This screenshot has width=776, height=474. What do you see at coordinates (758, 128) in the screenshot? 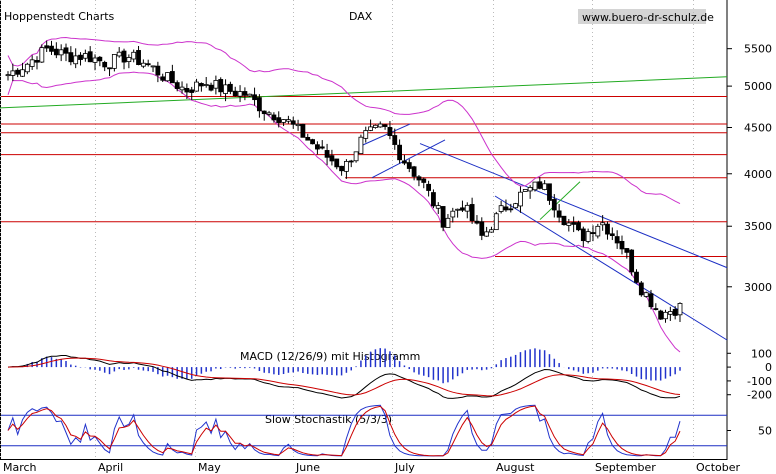
I see `y-tick-label: 4500` at bounding box center [758, 128].